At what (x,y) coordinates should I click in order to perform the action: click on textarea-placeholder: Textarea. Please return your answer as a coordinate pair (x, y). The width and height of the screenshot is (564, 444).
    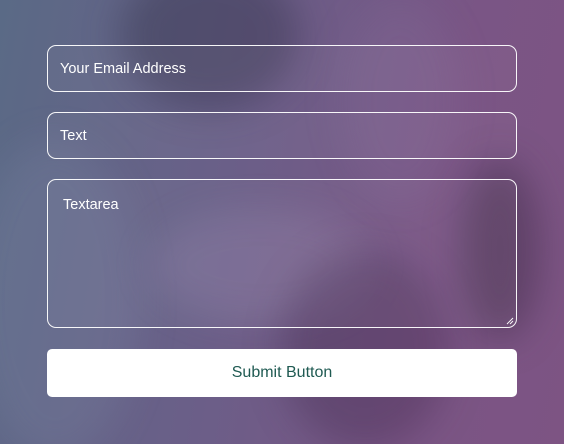
    Looking at the image, I should click on (91, 205).